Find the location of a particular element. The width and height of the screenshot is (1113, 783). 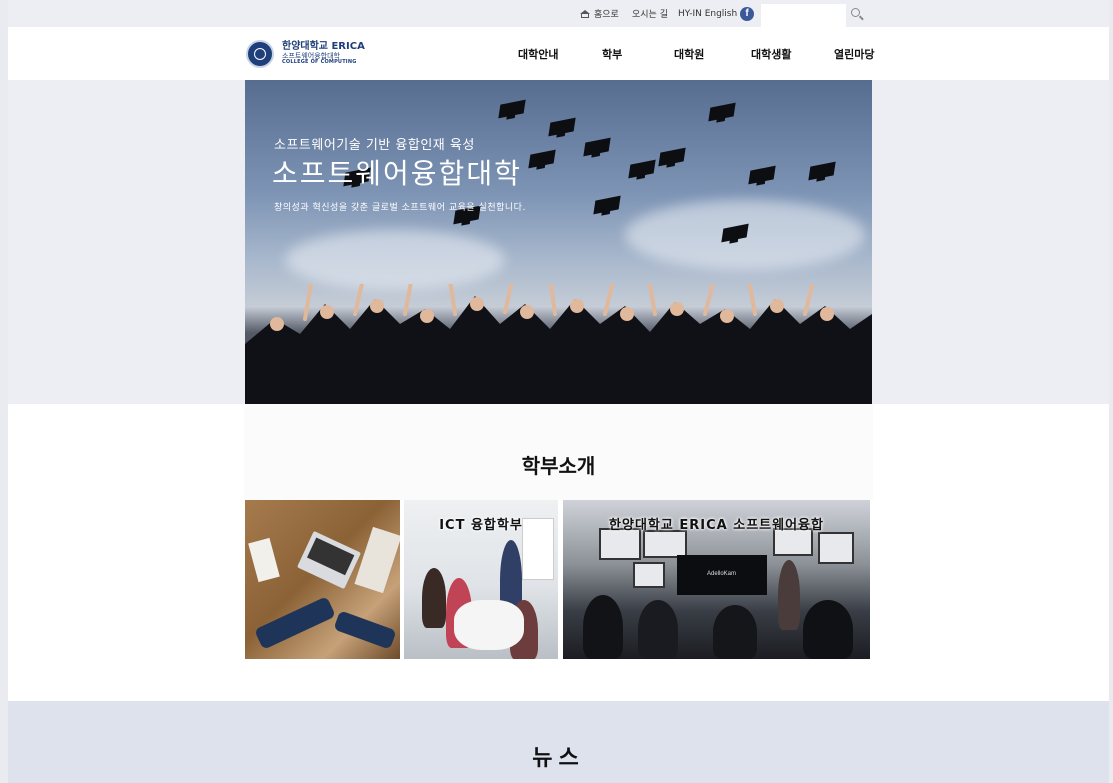

home-link: 홈으로 is located at coordinates (599, 13).